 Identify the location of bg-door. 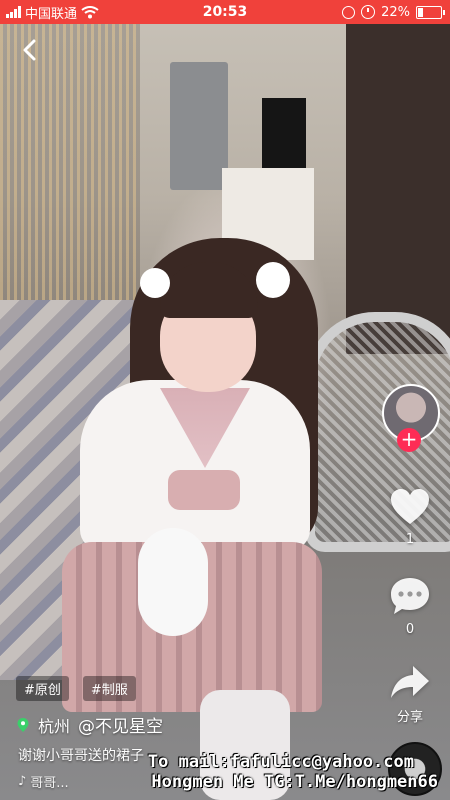
(398, 189).